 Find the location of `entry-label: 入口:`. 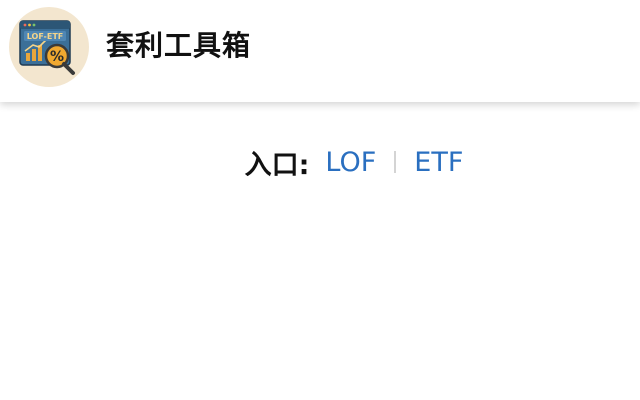

entry-label: 入口: is located at coordinates (277, 165).